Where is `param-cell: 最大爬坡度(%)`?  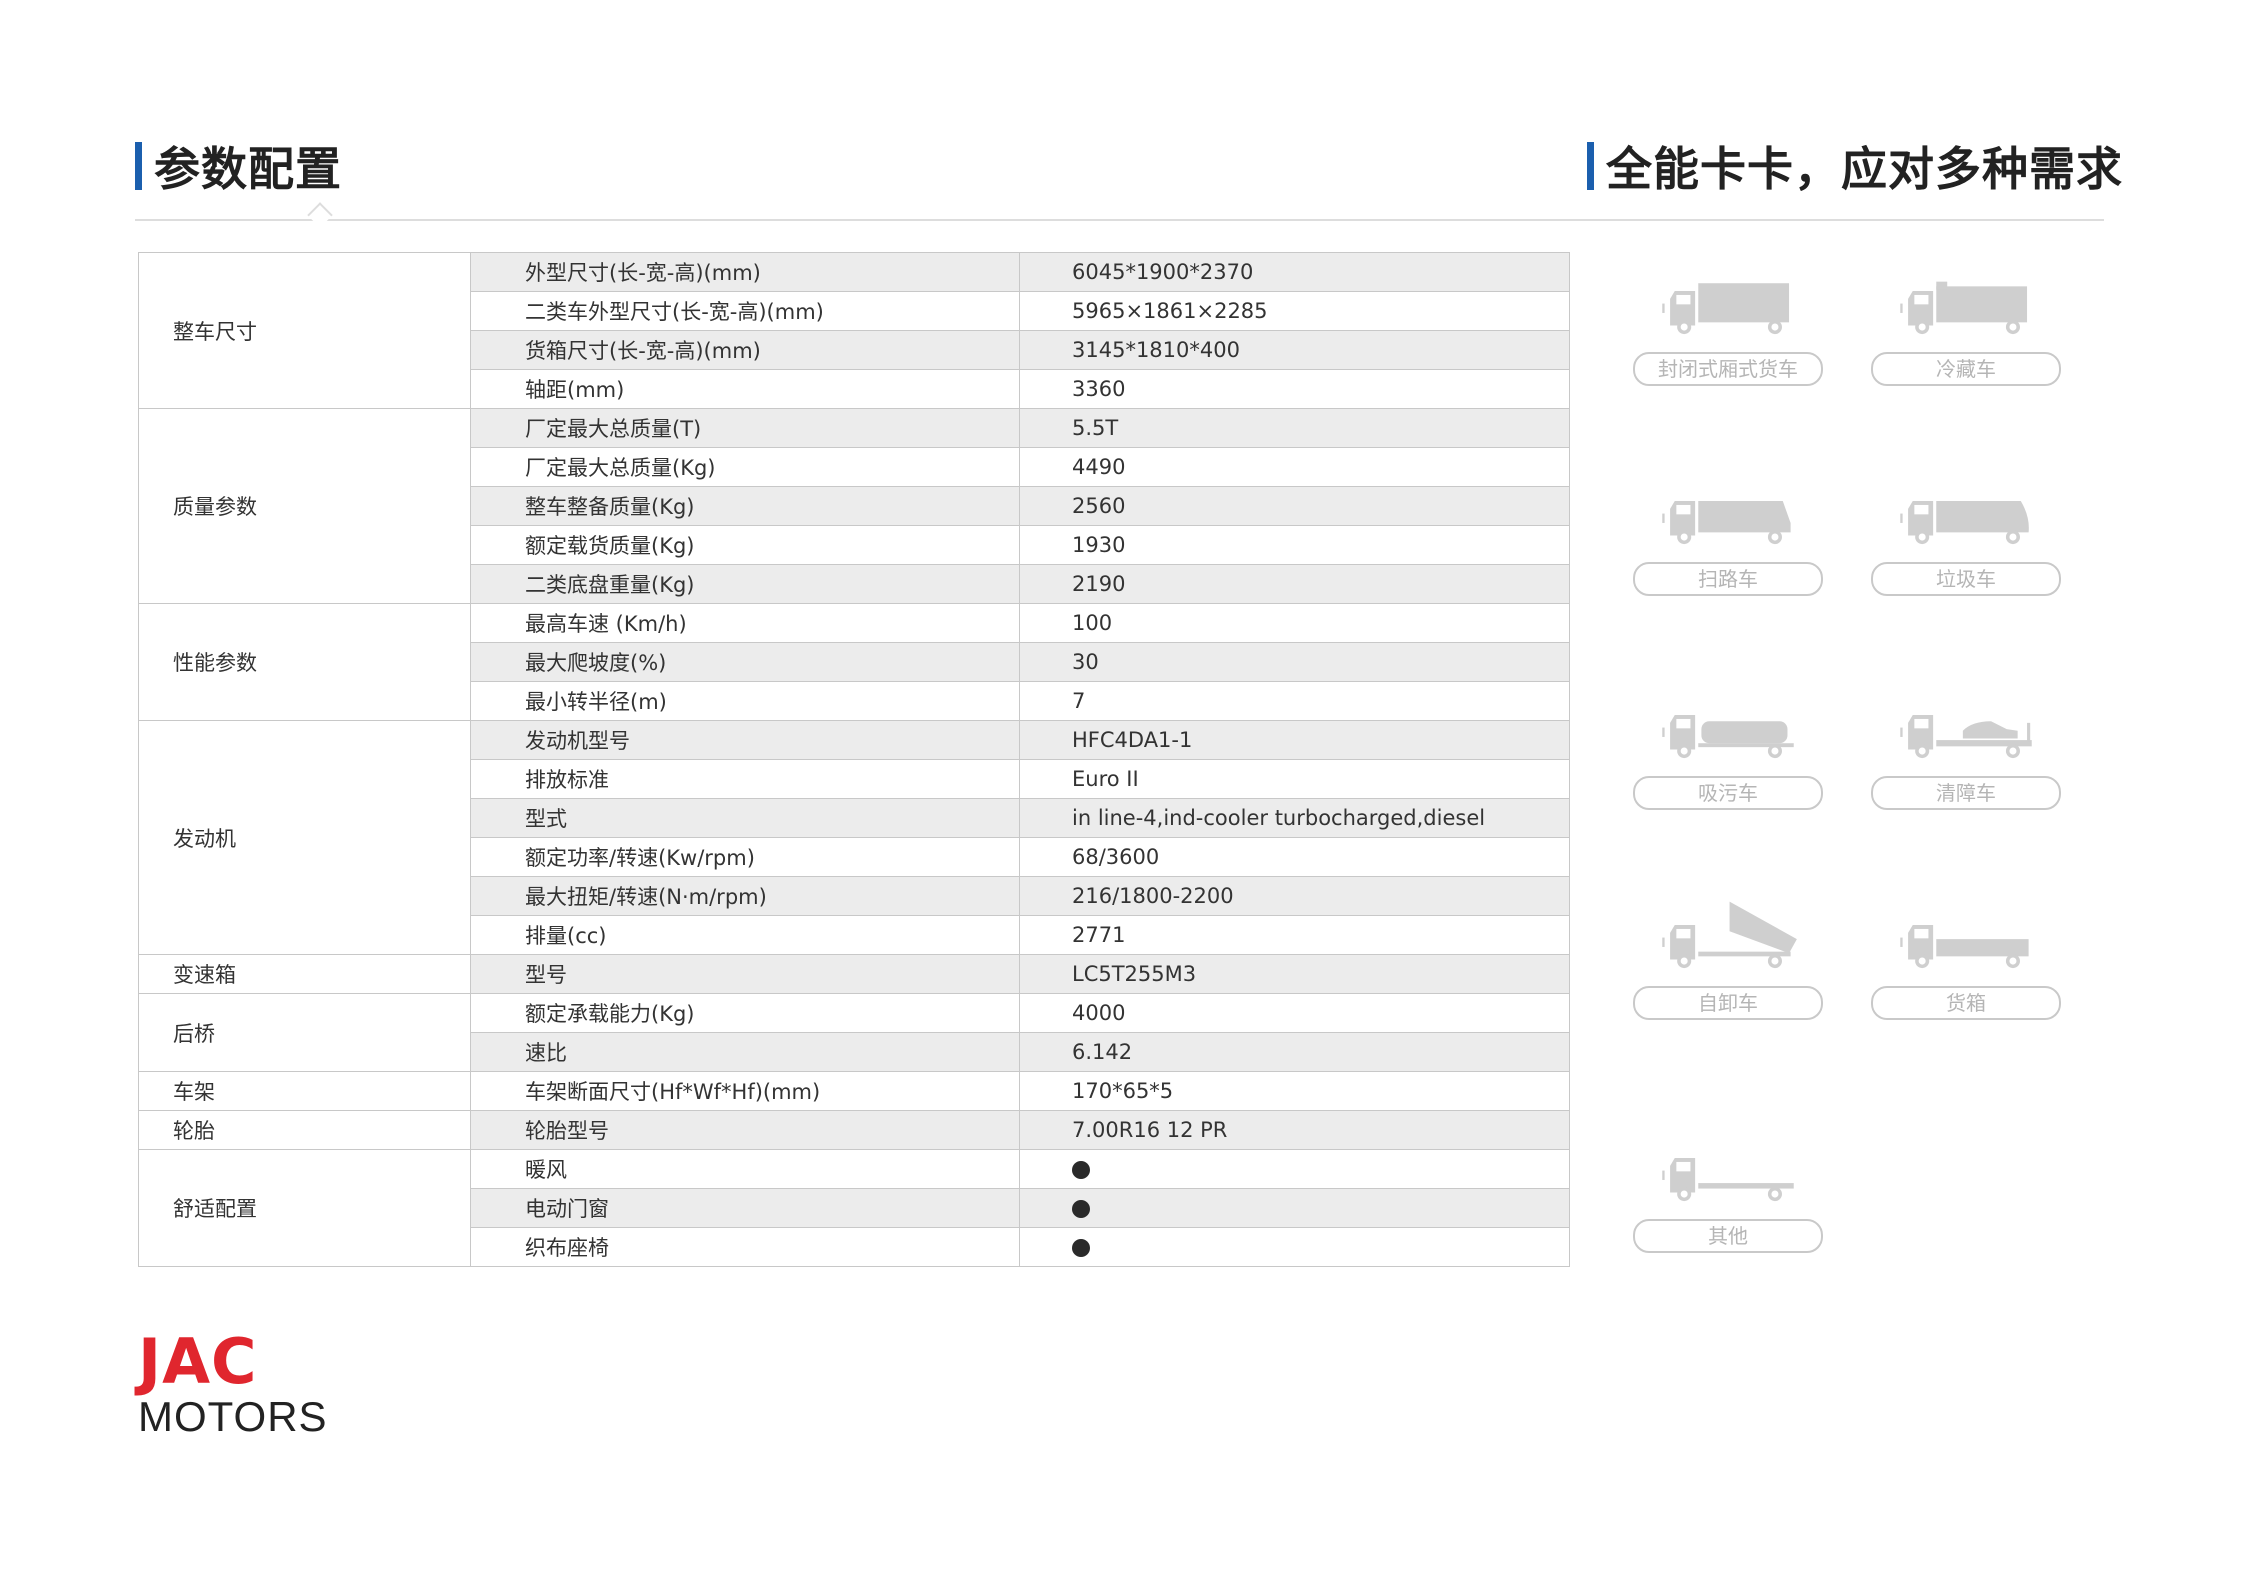
param-cell: 最大爬坡度(%) is located at coordinates (745, 662).